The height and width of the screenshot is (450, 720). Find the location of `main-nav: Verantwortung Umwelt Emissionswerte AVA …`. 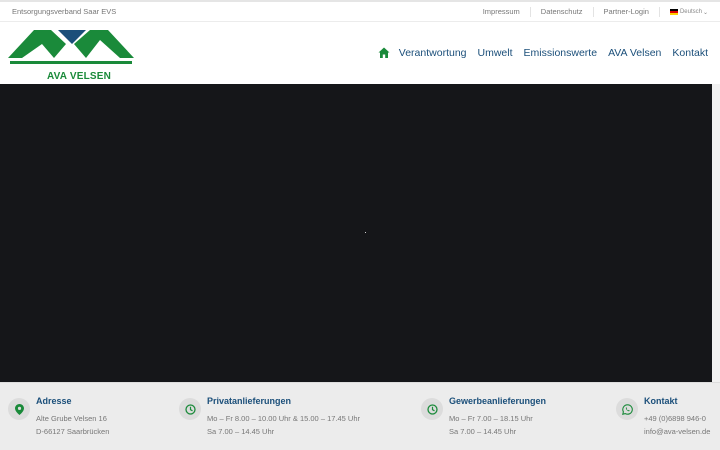

main-nav: Verantwortung Umwelt Emissionswerte AVA … is located at coordinates (543, 53).